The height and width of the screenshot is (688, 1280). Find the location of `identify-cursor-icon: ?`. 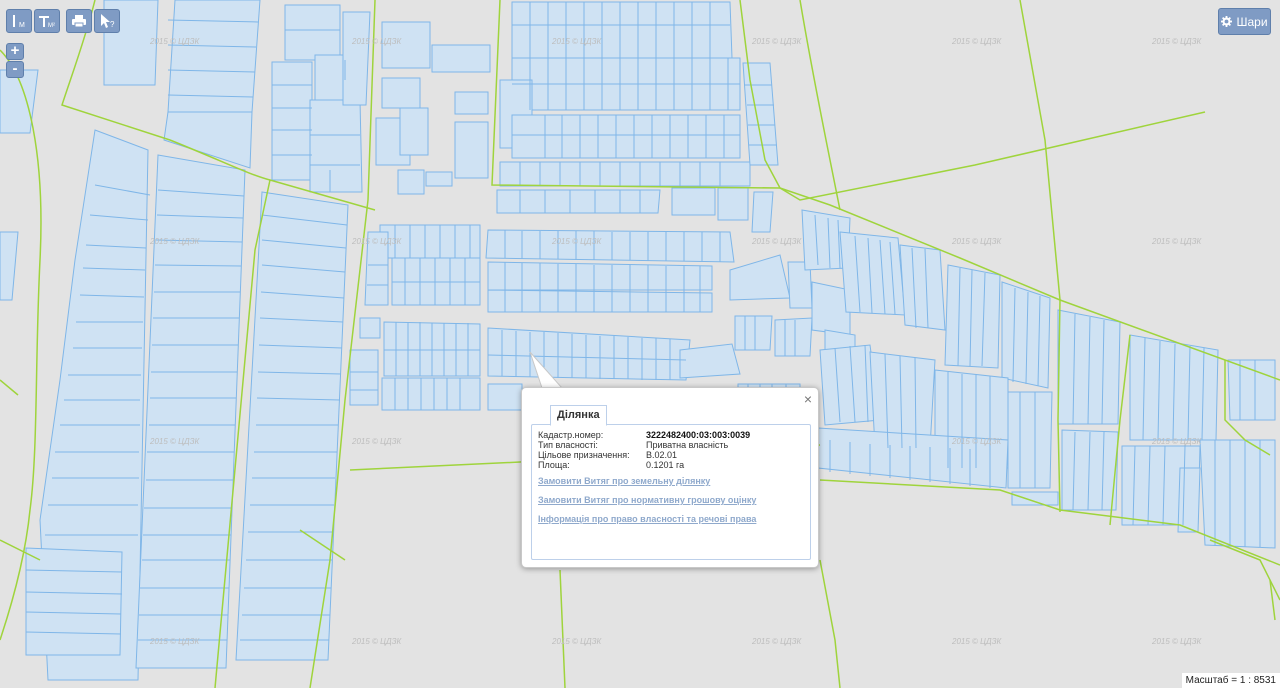

identify-cursor-icon: ? is located at coordinates (108, 21).